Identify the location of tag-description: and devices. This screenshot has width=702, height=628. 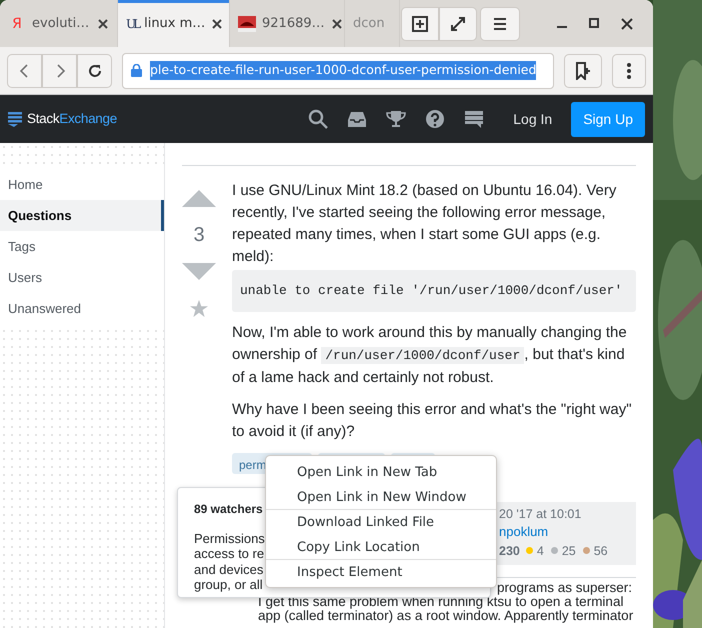
(229, 569).